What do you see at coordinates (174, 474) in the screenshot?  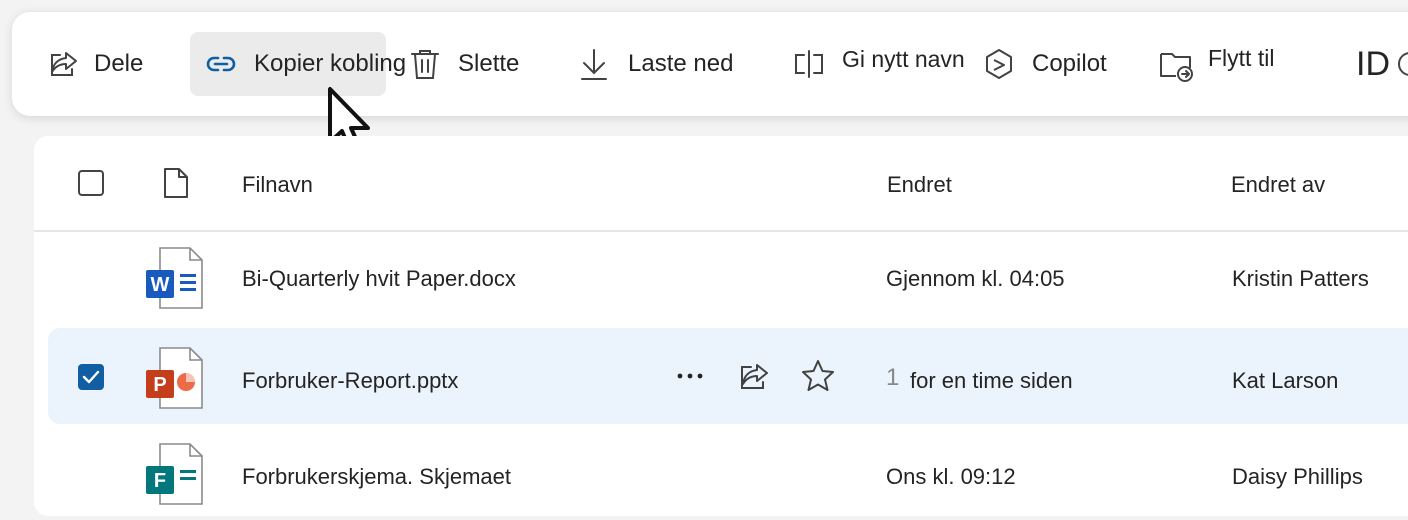 I see `forms-file-icon: F` at bounding box center [174, 474].